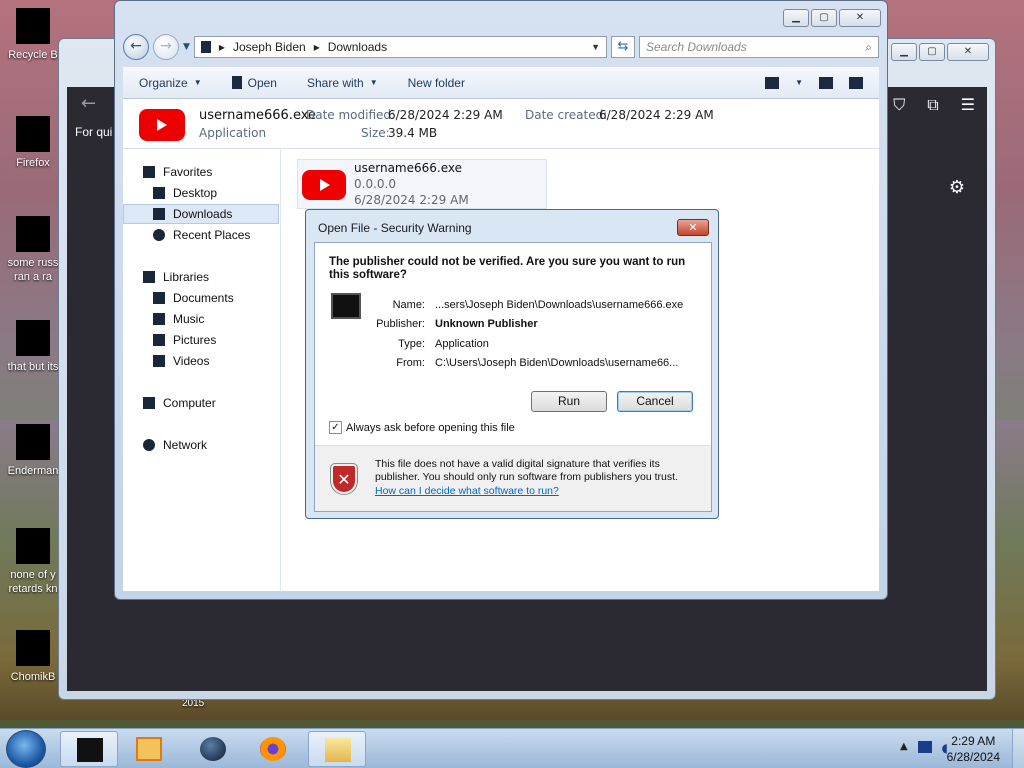 Image resolution: width=1024 pixels, height=768 pixels. Describe the element at coordinates (26, 749) in the screenshot. I see `start-button` at that location.